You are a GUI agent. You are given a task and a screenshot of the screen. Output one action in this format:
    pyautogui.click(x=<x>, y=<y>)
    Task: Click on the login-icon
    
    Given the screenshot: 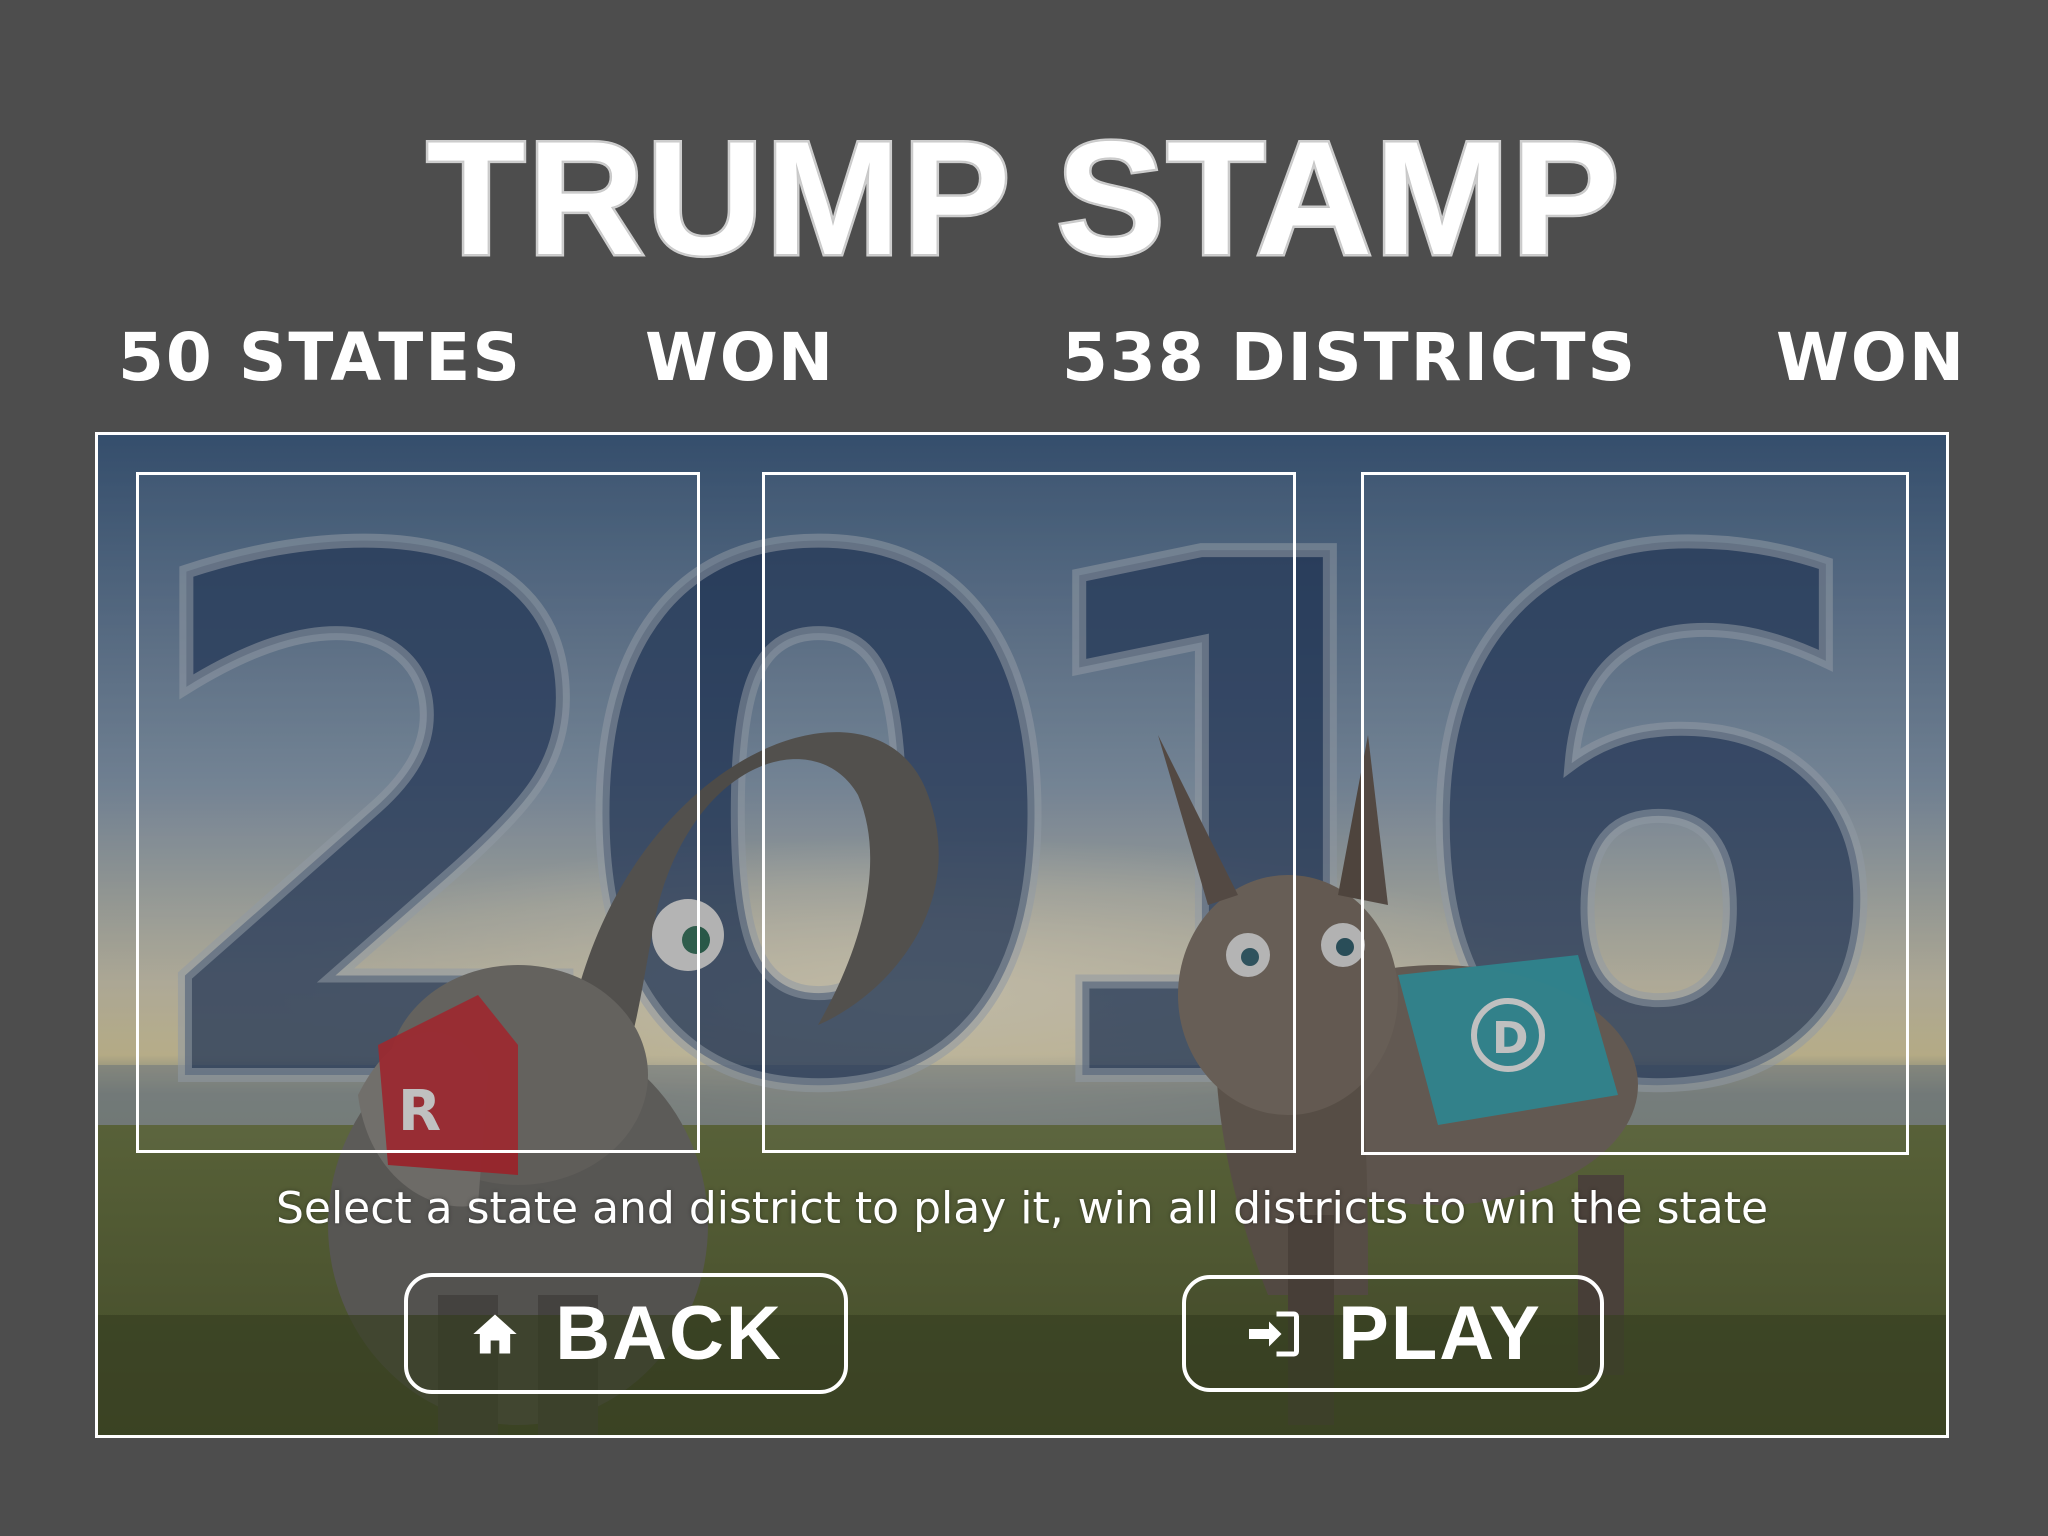 What is the action you would take?
    pyautogui.click(x=1274, y=1334)
    